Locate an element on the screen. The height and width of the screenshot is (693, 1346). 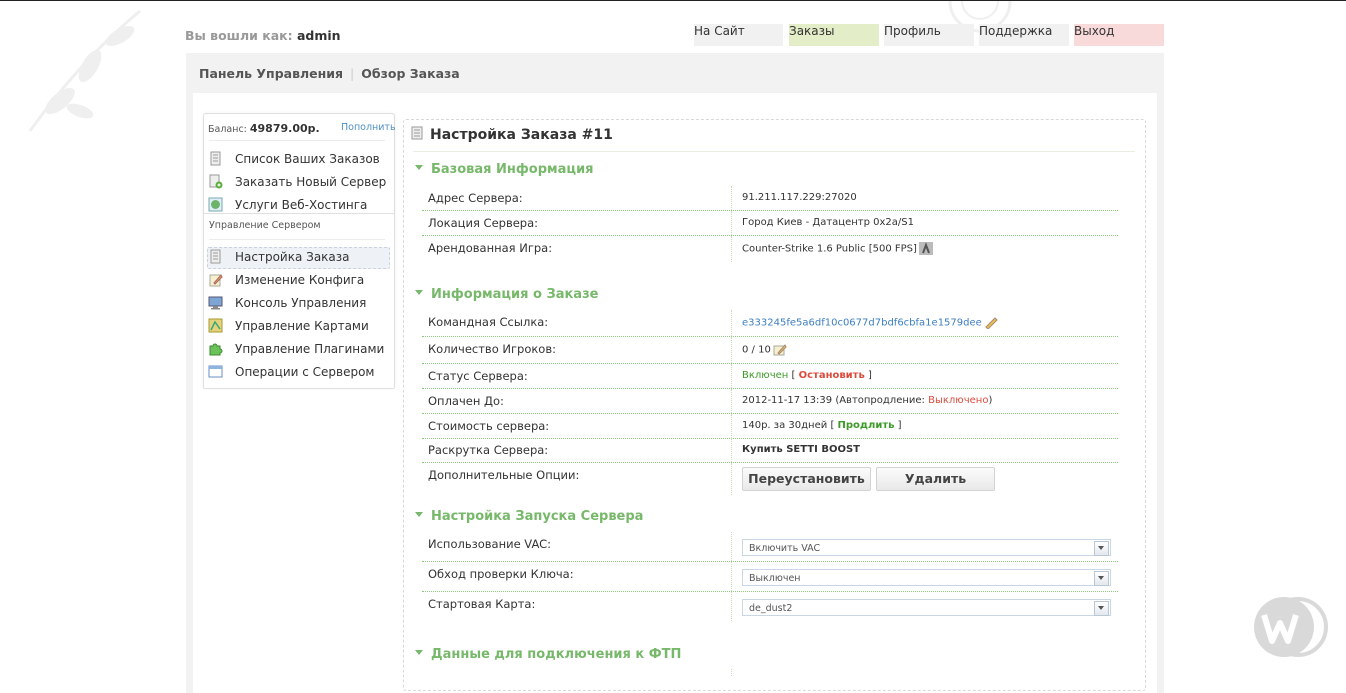
section-title: Информация о Заказе is located at coordinates (515, 294).